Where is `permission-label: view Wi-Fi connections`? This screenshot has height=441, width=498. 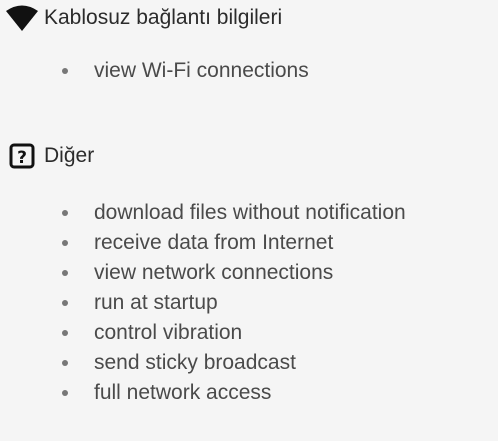
permission-label: view Wi-Fi connections is located at coordinates (201, 70).